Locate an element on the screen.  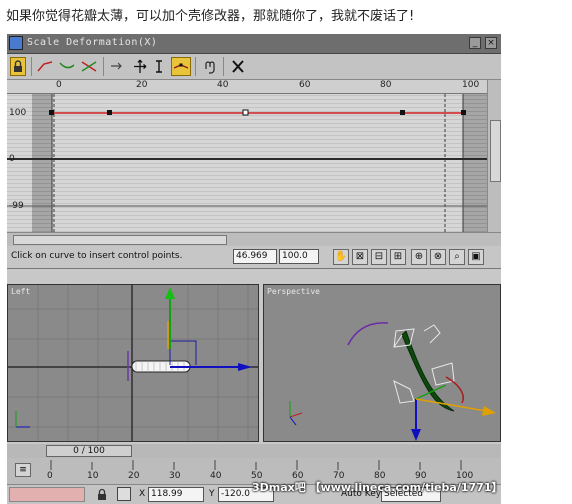
y-axis-label: 100 is located at coordinates (18, 113).